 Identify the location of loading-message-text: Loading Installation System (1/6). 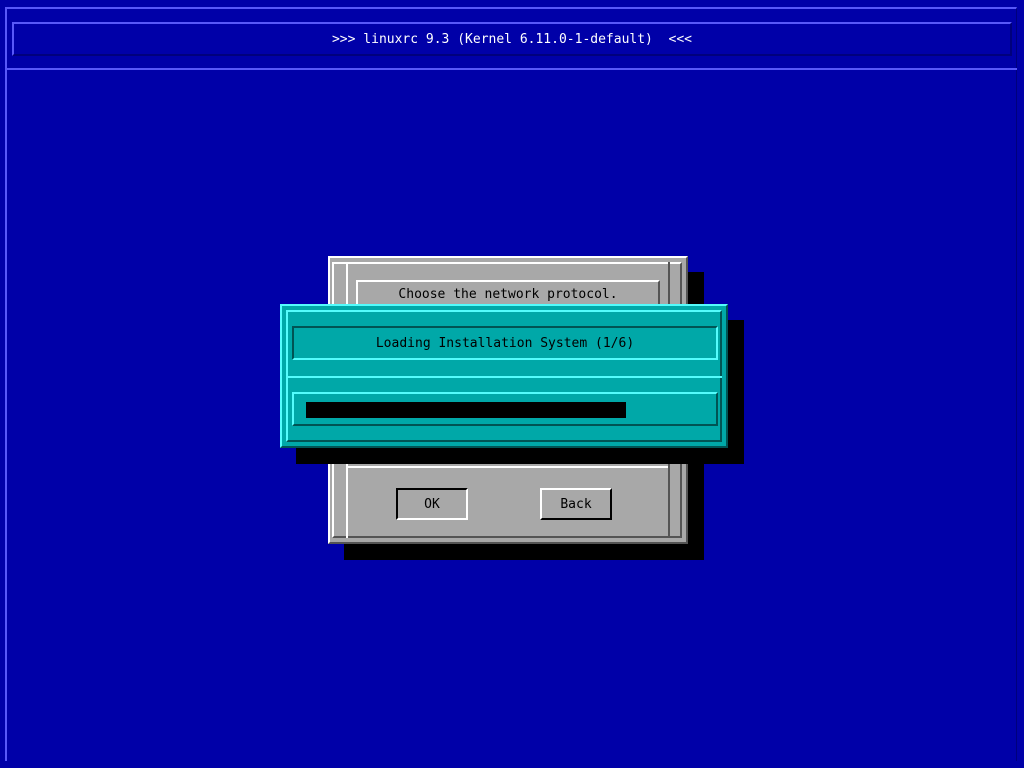
(505, 343).